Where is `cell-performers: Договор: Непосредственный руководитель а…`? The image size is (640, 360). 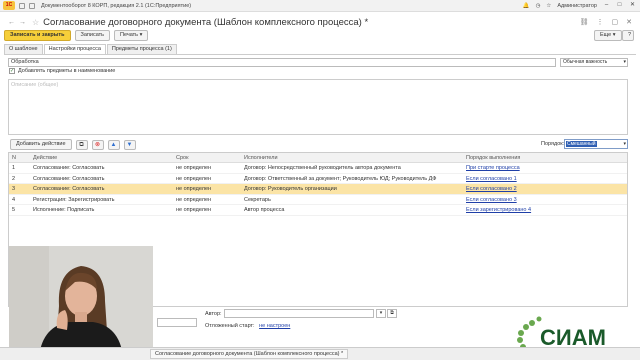 cell-performers: Договор: Непосредственный руководитель а… is located at coordinates (322, 168).